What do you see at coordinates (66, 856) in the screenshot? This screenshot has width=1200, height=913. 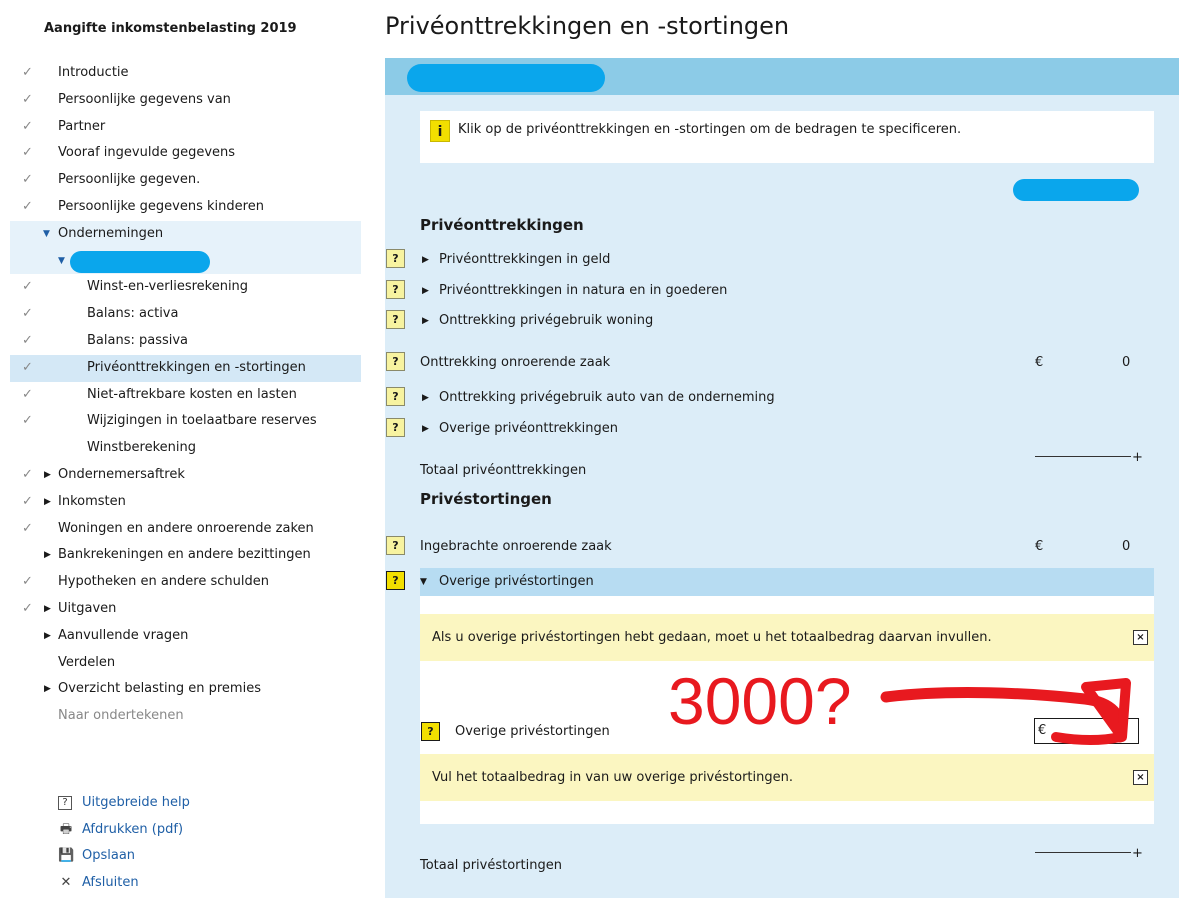 I see `floppy-disk-icon: 💾` at bounding box center [66, 856].